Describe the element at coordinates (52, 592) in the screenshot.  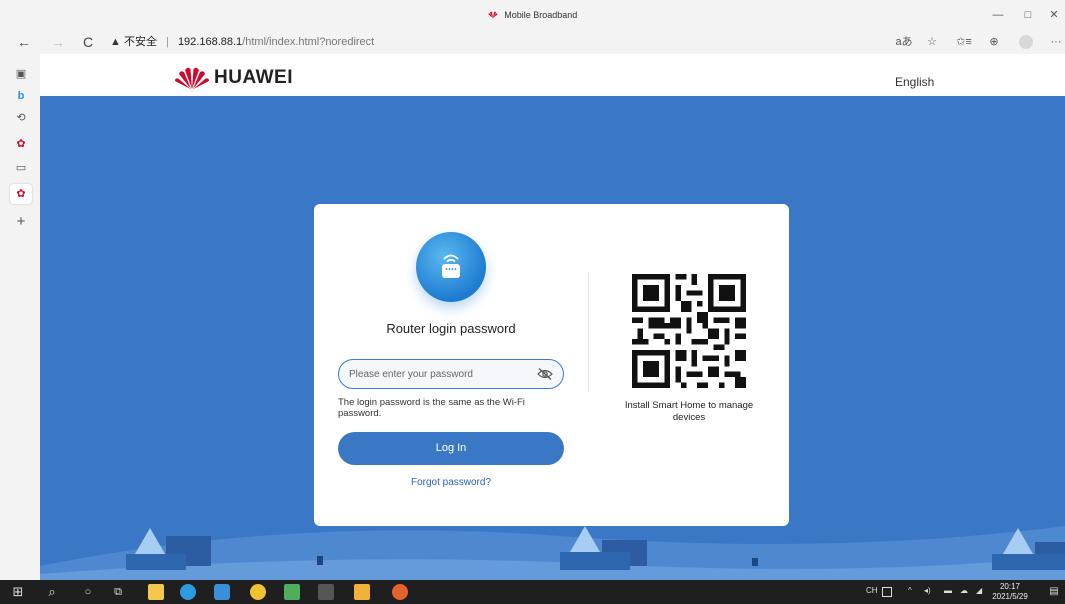
I see `search-icon: ⌕` at that location.